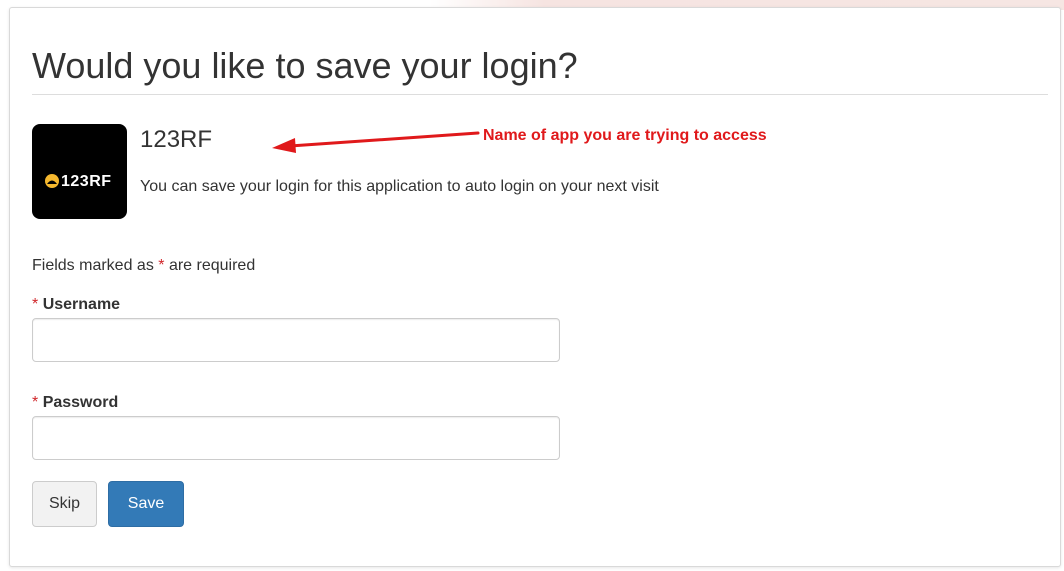 Image resolution: width=1064 pixels, height=571 pixels. What do you see at coordinates (146, 504) in the screenshot?
I see `save-button: Save` at bounding box center [146, 504].